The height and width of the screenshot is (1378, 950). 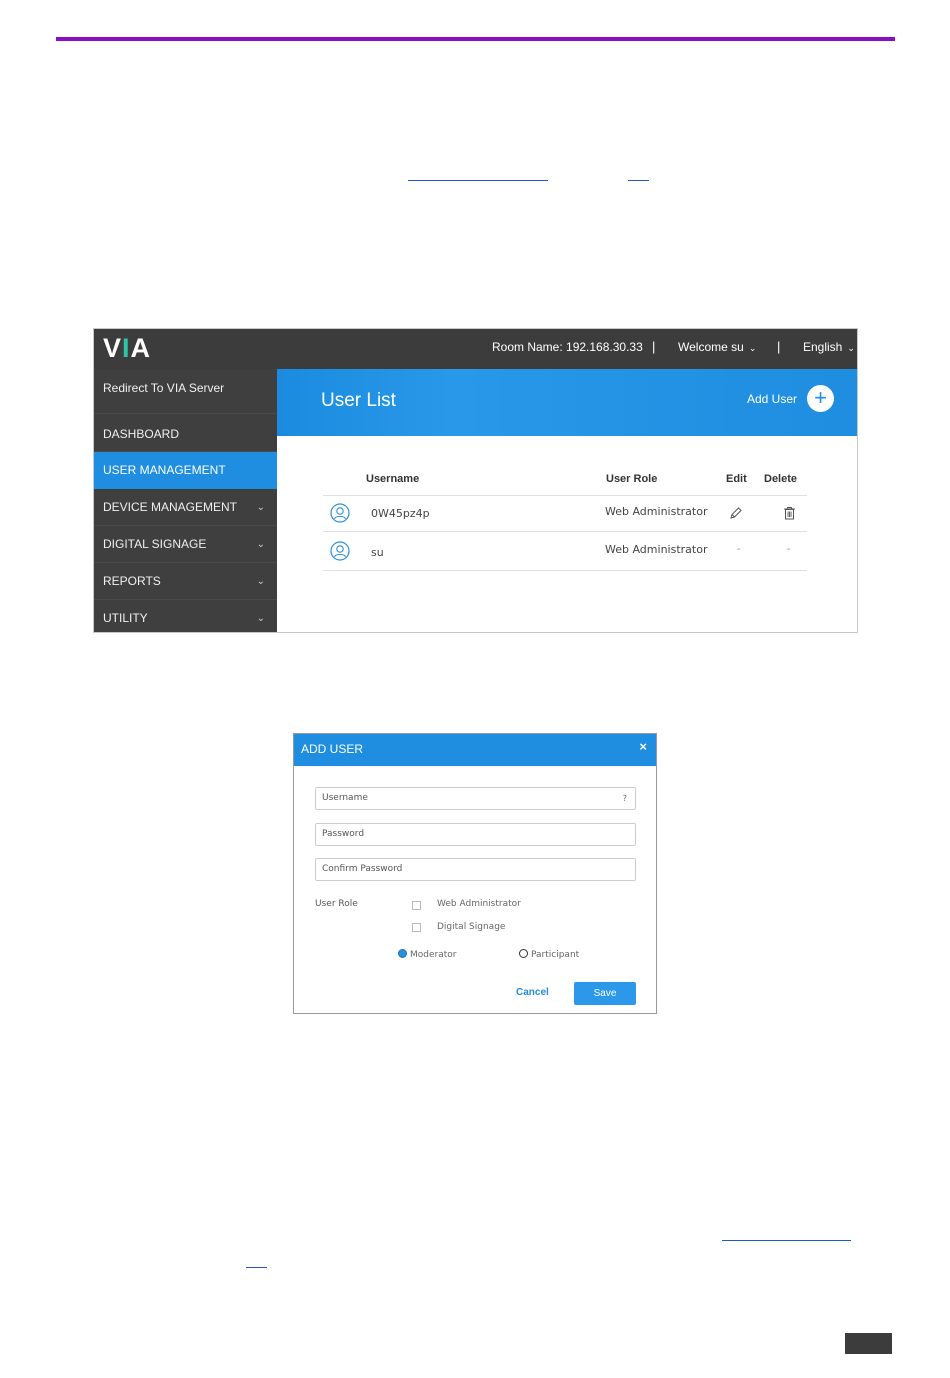 I want to click on sidebar-item-digital-signage: DIGITAL SIGNAGE ⌄, so click(x=185, y=544).